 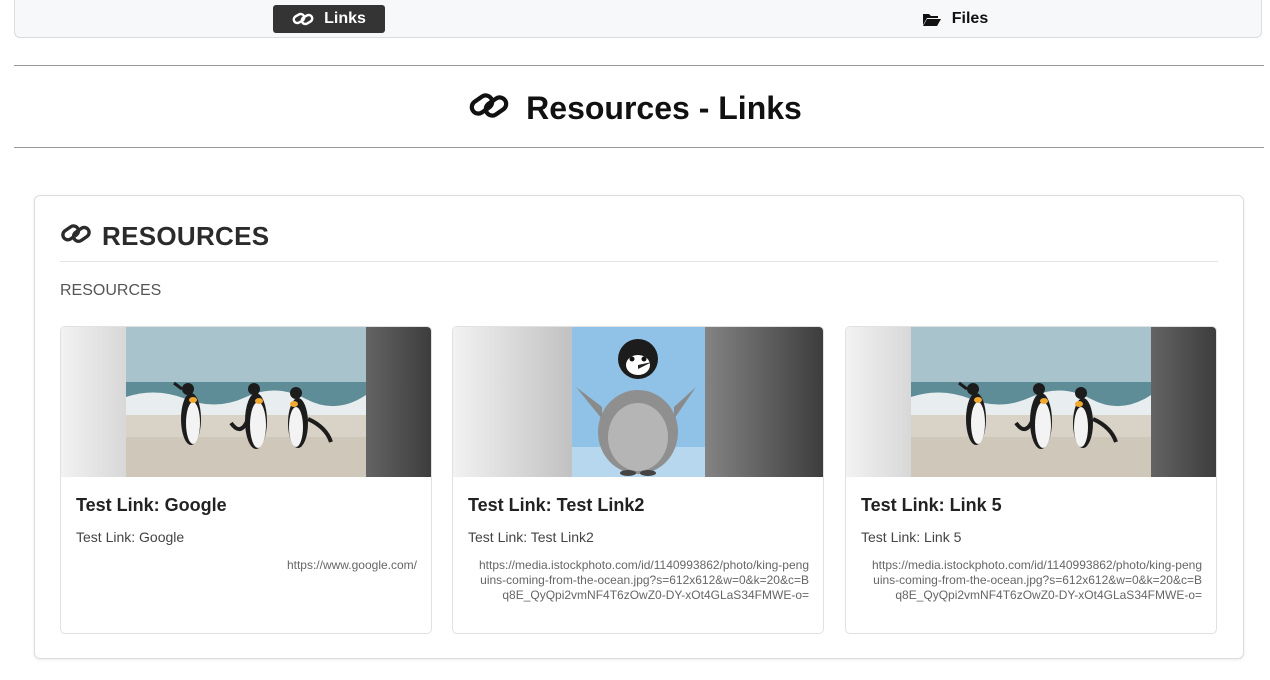 What do you see at coordinates (531, 537) in the screenshot?
I see `card-description: Test Link: Test Link2` at bounding box center [531, 537].